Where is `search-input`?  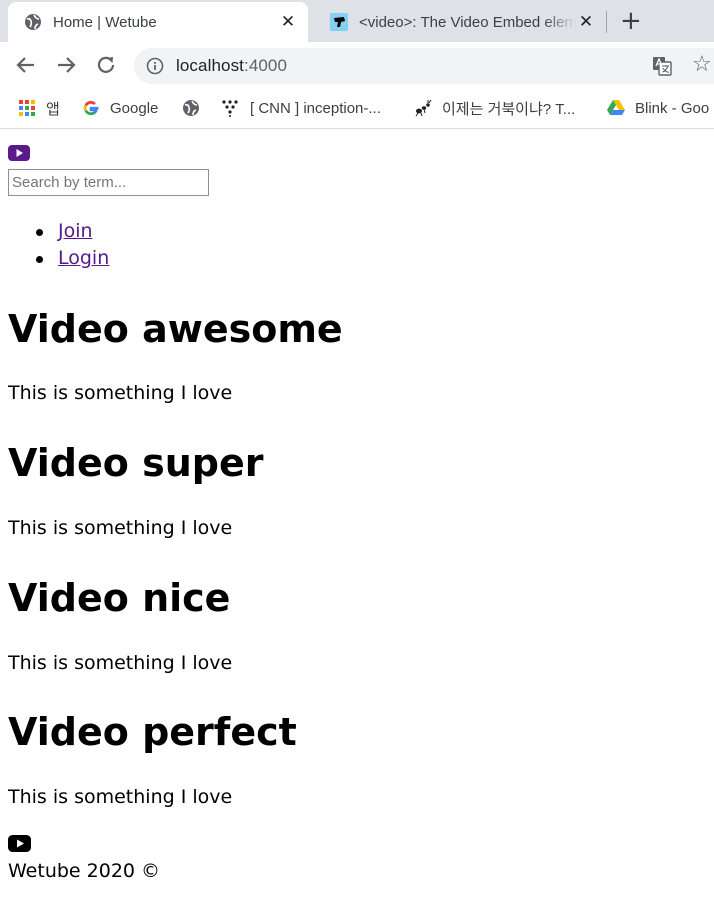 search-input is located at coordinates (108, 182).